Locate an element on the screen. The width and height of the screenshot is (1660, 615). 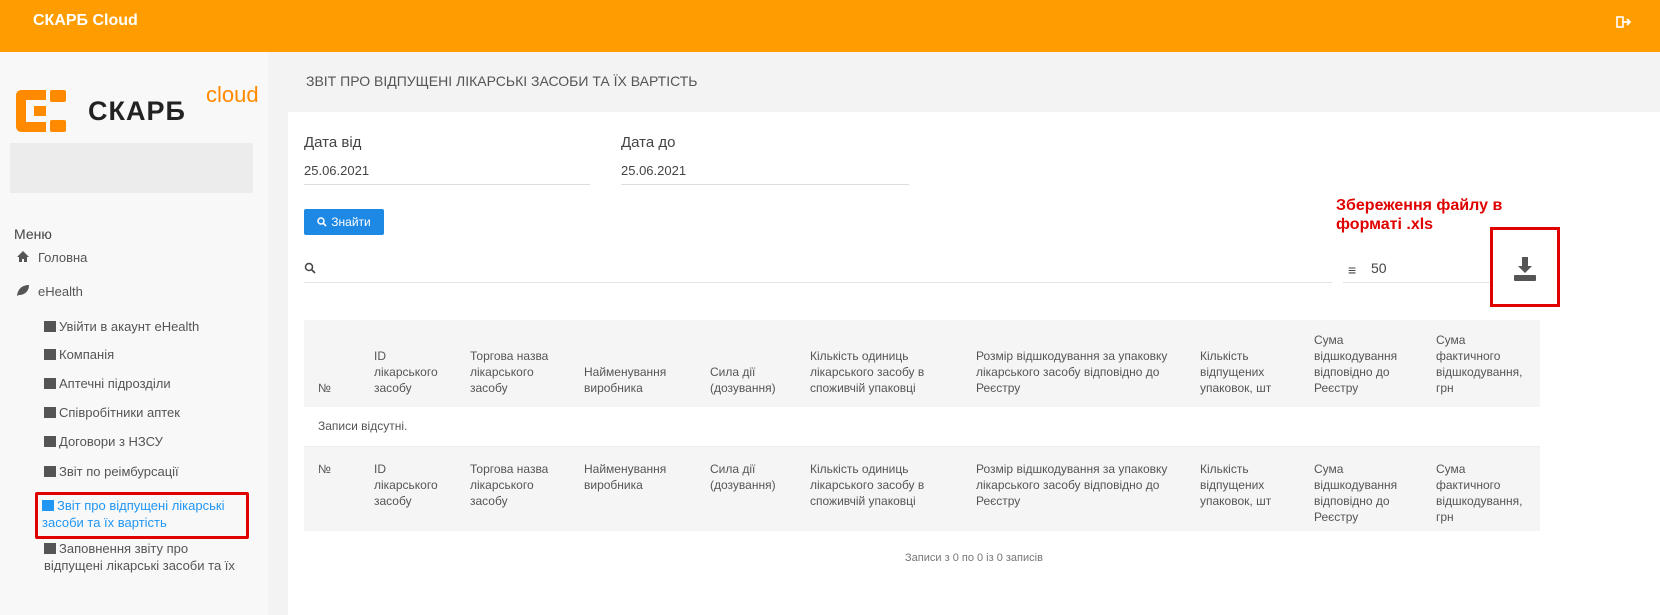
logout-icon is located at coordinates (1624, 22).